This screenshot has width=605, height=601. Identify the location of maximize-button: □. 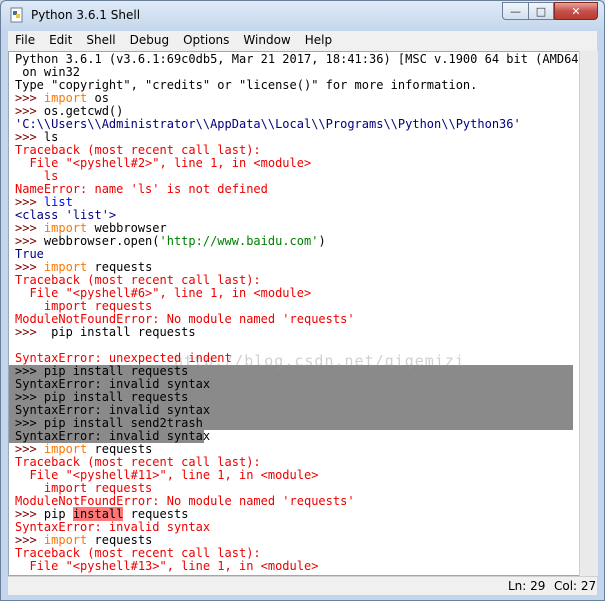
(541, 11).